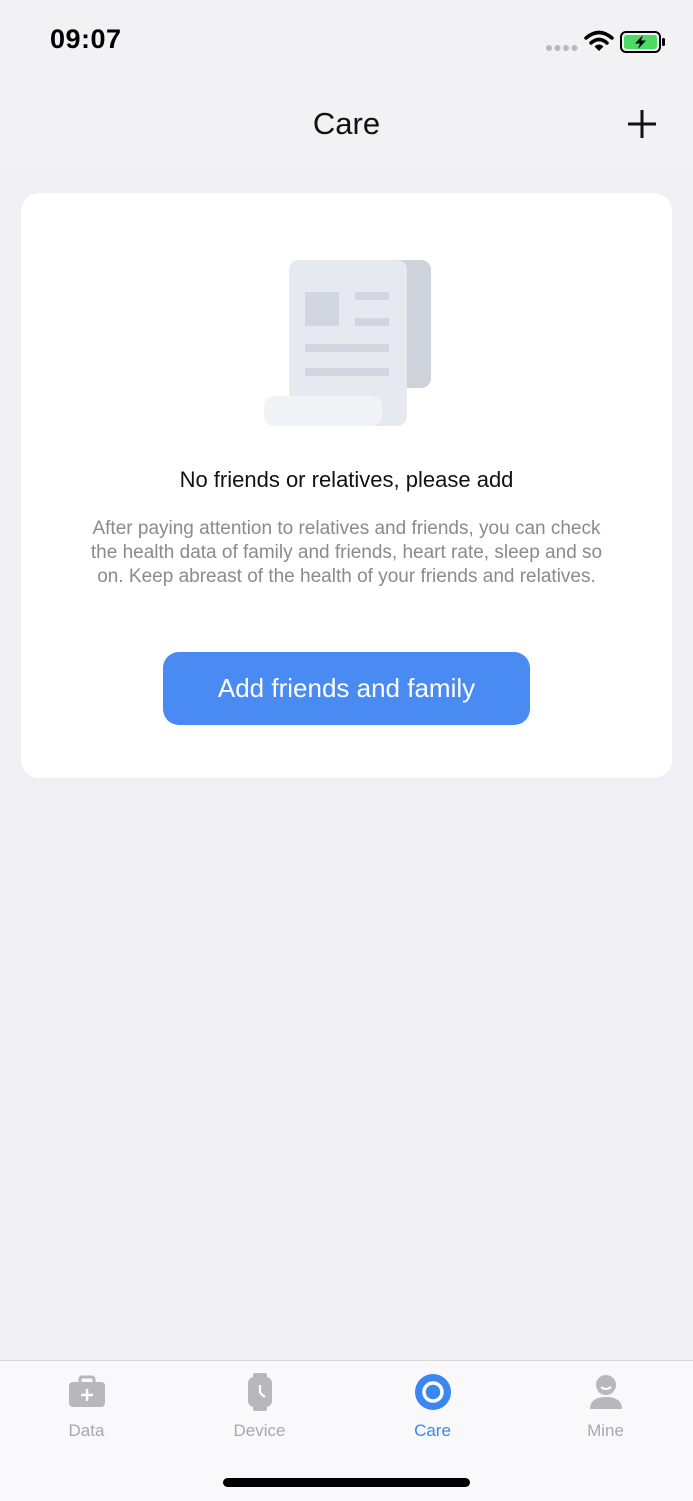 This screenshot has height=1501, width=693. What do you see at coordinates (562, 48) in the screenshot?
I see `signal-icon` at bounding box center [562, 48].